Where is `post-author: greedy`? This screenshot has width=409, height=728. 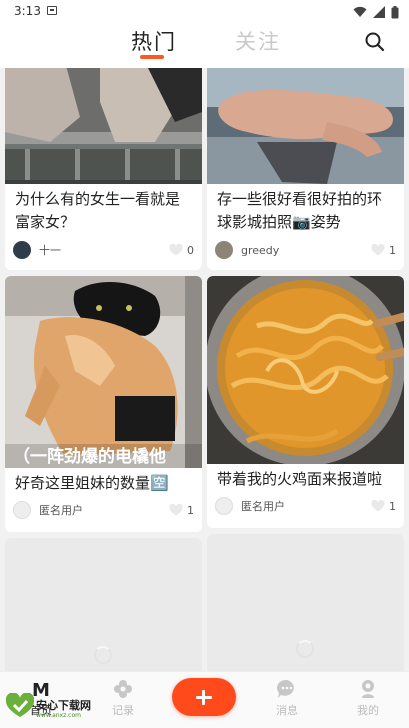
post-author: greedy is located at coordinates (306, 250).